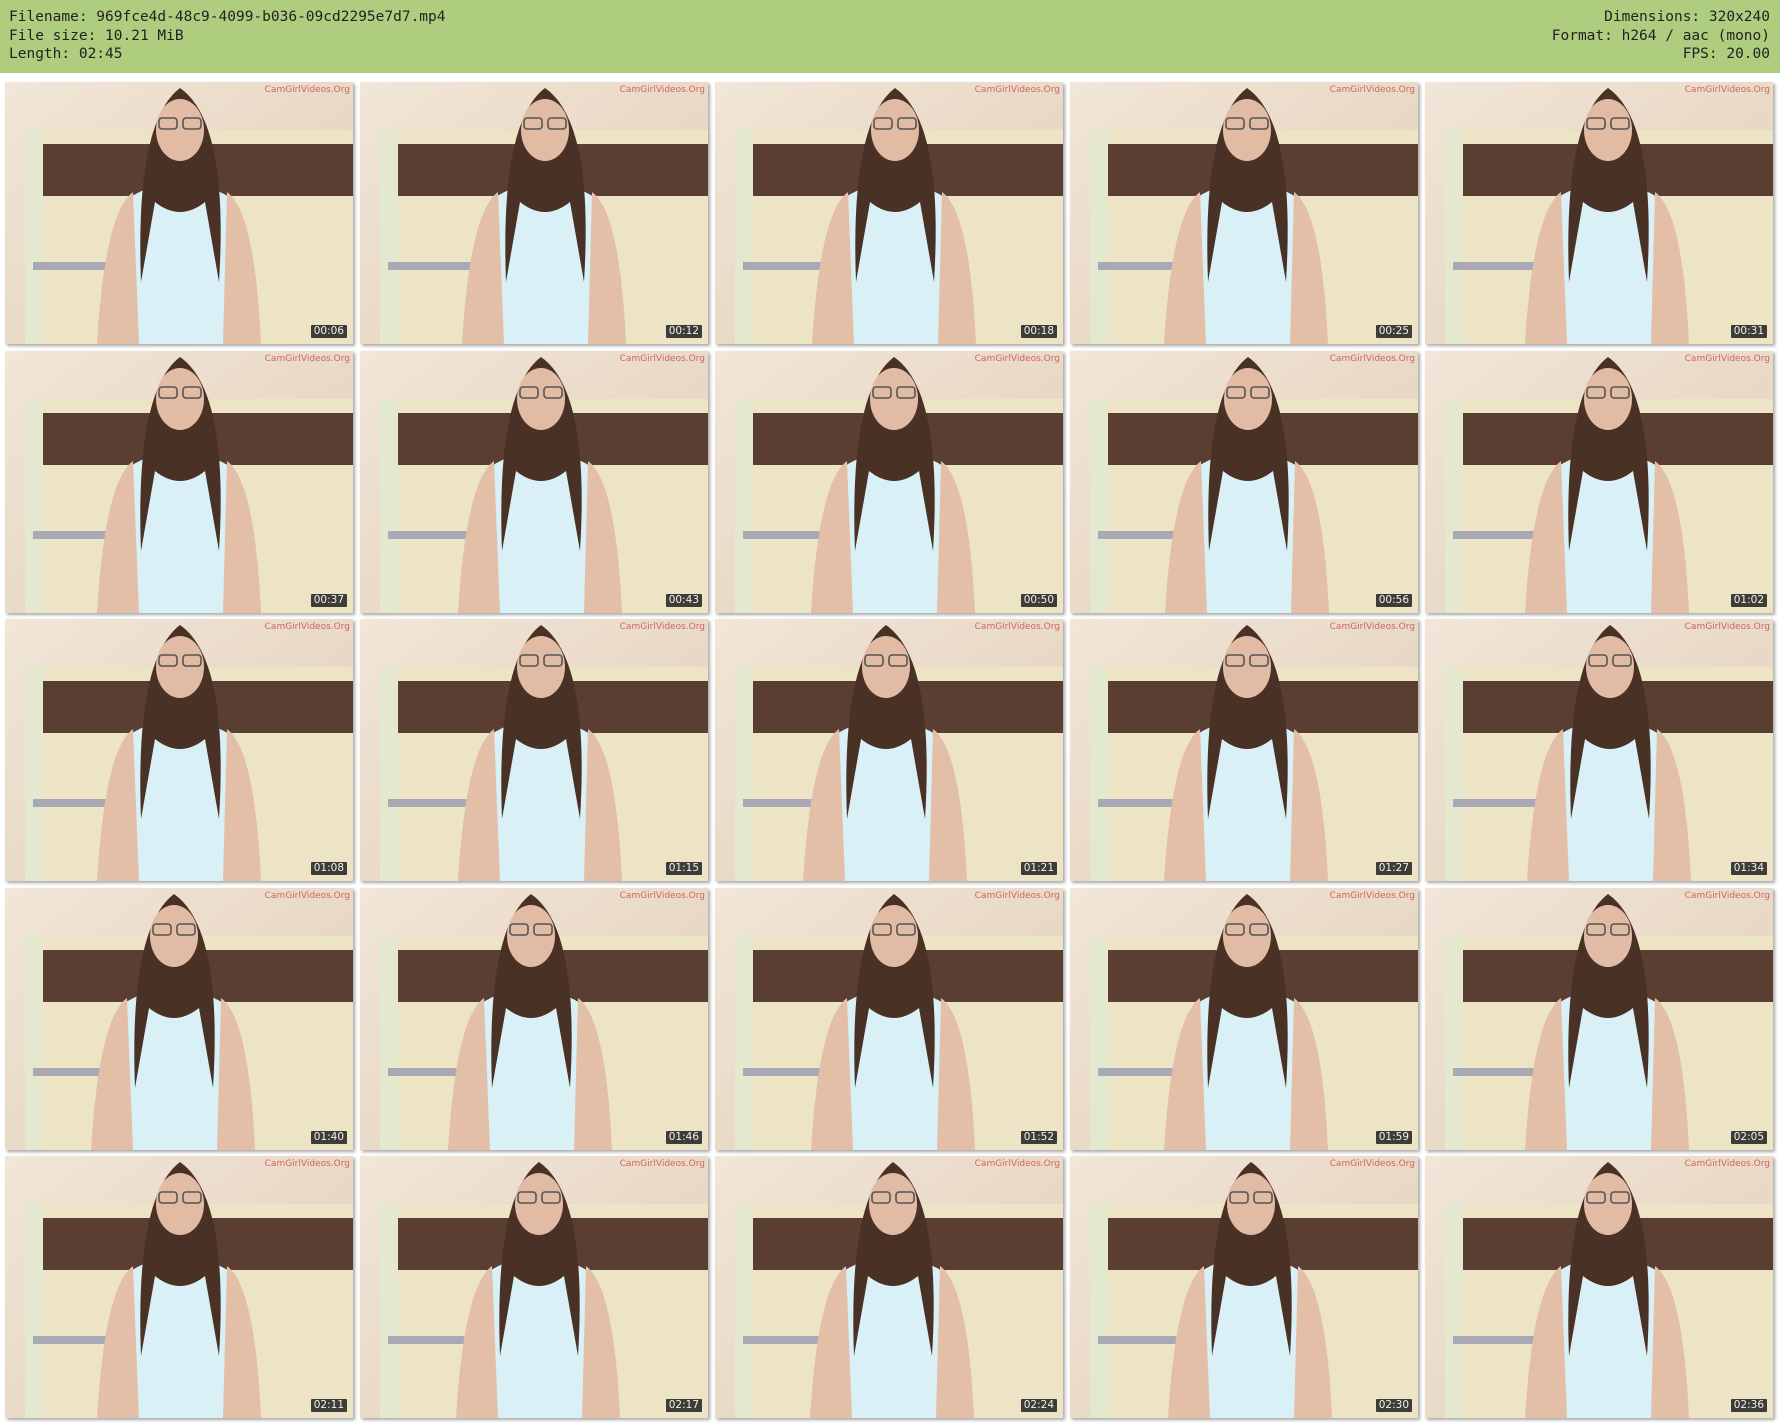 The height and width of the screenshot is (1423, 1780). What do you see at coordinates (1748, 868) in the screenshot?
I see `timestamp-label: 01:34` at bounding box center [1748, 868].